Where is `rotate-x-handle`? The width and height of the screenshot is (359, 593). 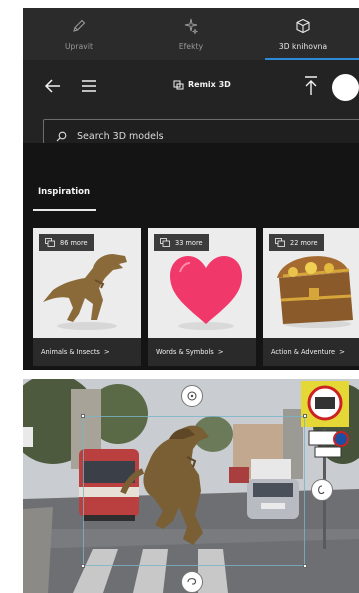
rotate-x-handle is located at coordinates (192, 582).